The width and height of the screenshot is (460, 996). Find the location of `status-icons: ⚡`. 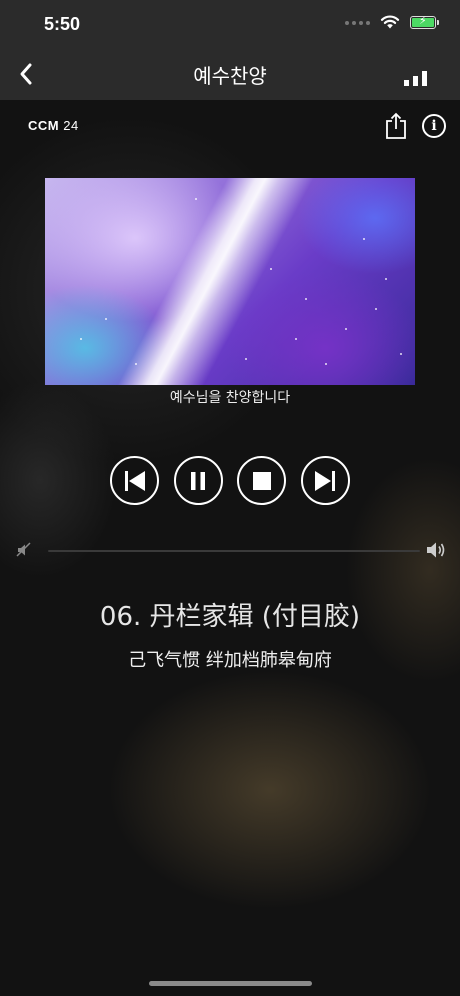

status-icons: ⚡ is located at coordinates (392, 22).